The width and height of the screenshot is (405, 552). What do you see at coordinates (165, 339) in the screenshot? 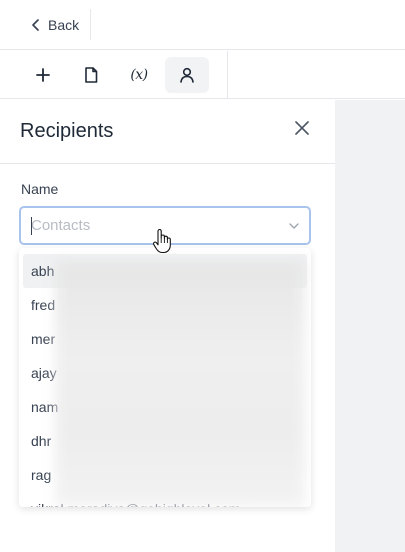
I see `list-item: mer` at bounding box center [165, 339].